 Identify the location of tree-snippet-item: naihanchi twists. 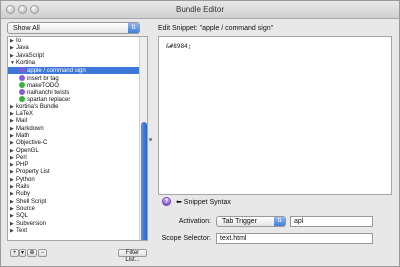
(74, 92).